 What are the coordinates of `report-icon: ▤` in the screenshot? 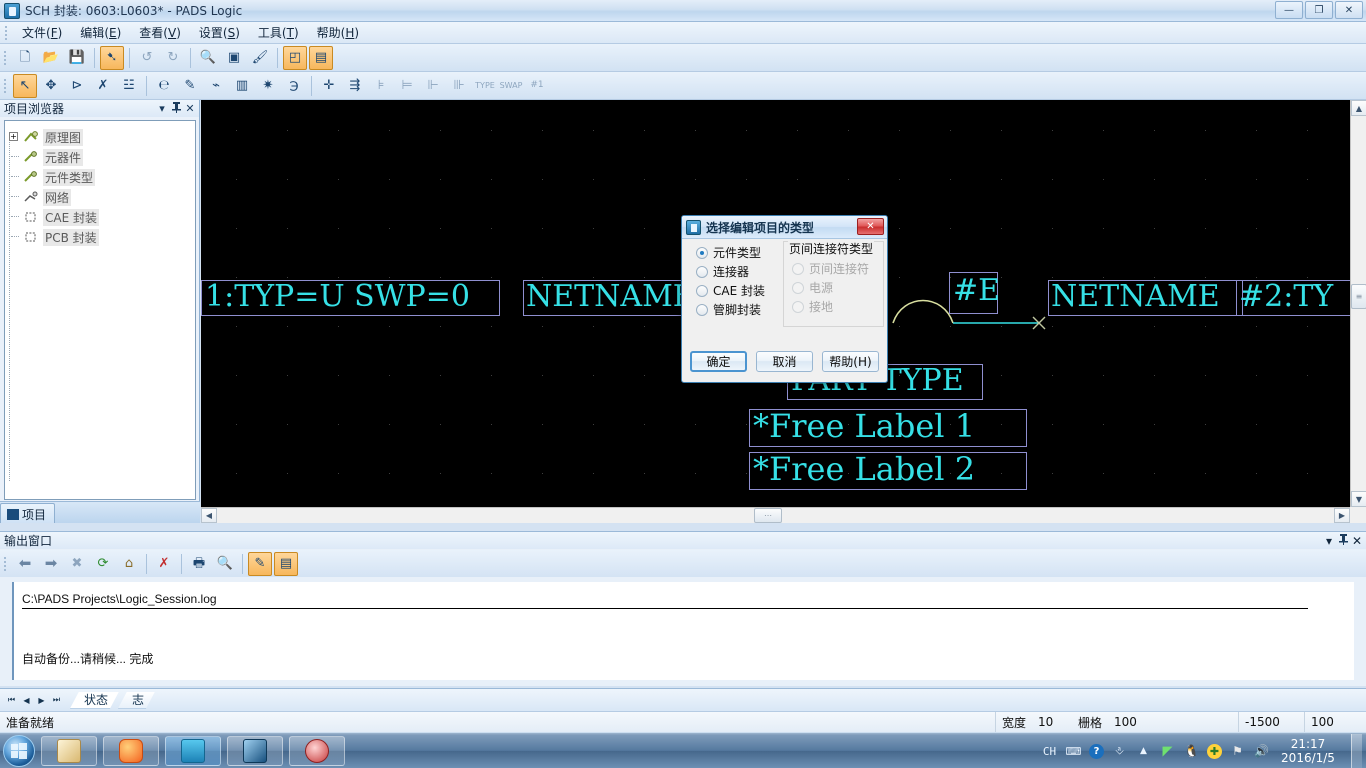 It's located at (286, 563).